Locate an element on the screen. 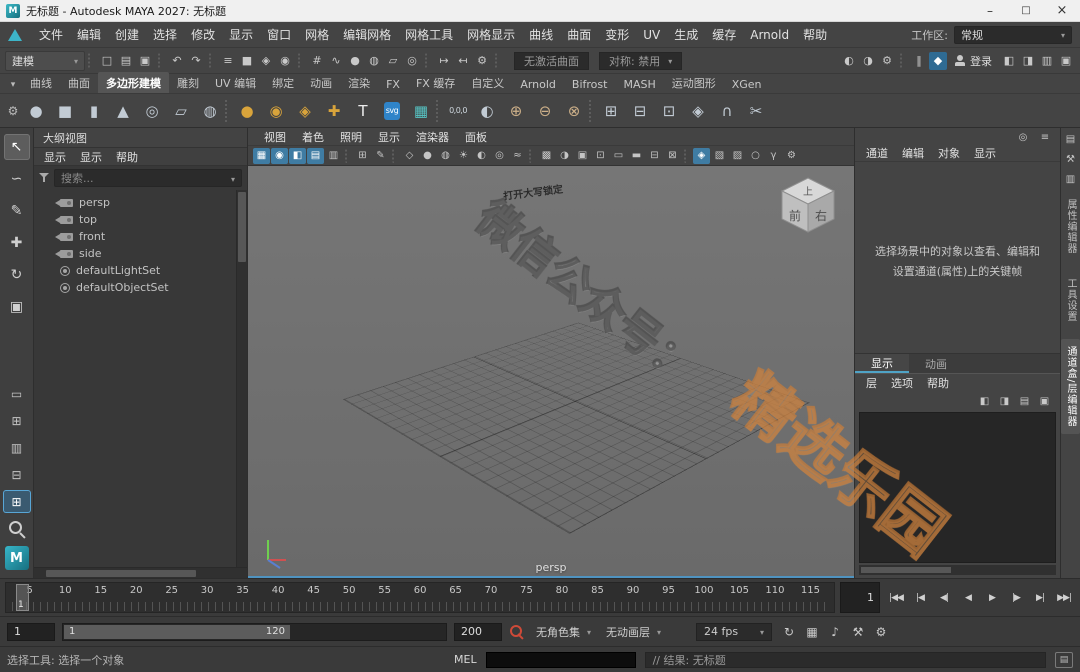 The image size is (1080, 672). field-chart-icon: ⊡ is located at coordinates (600, 156).